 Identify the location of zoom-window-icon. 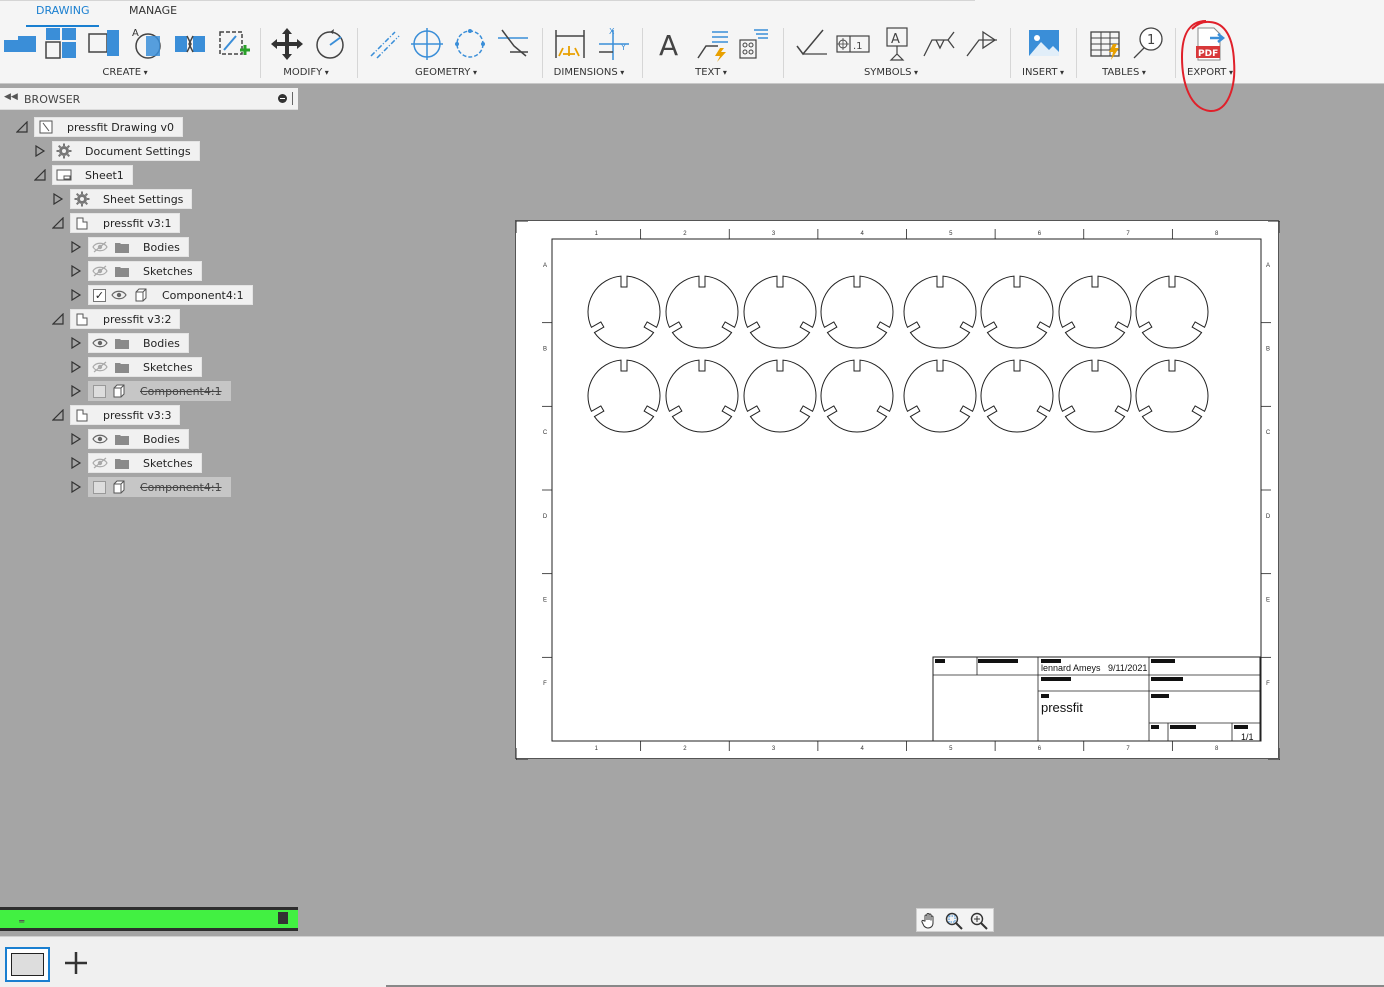
(954, 921).